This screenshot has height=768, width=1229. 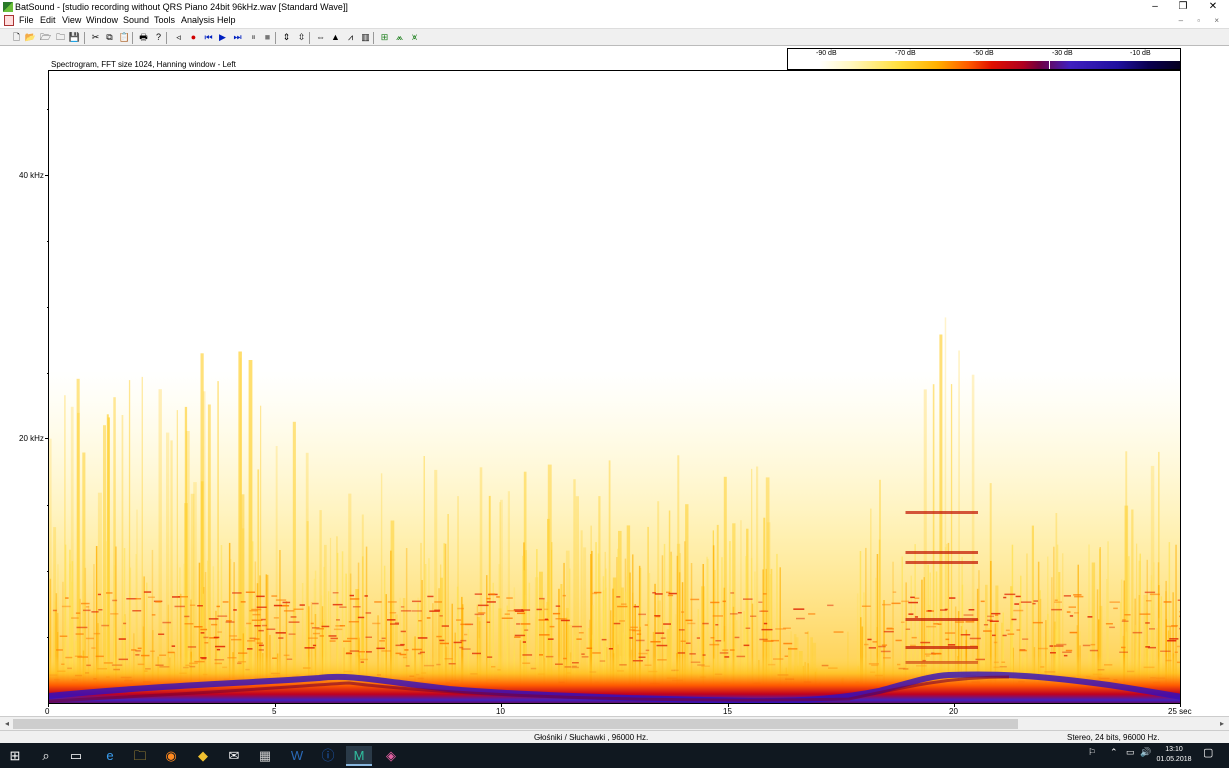 What do you see at coordinates (76, 756) in the screenshot?
I see `task-view-icon: ▭` at bounding box center [76, 756].